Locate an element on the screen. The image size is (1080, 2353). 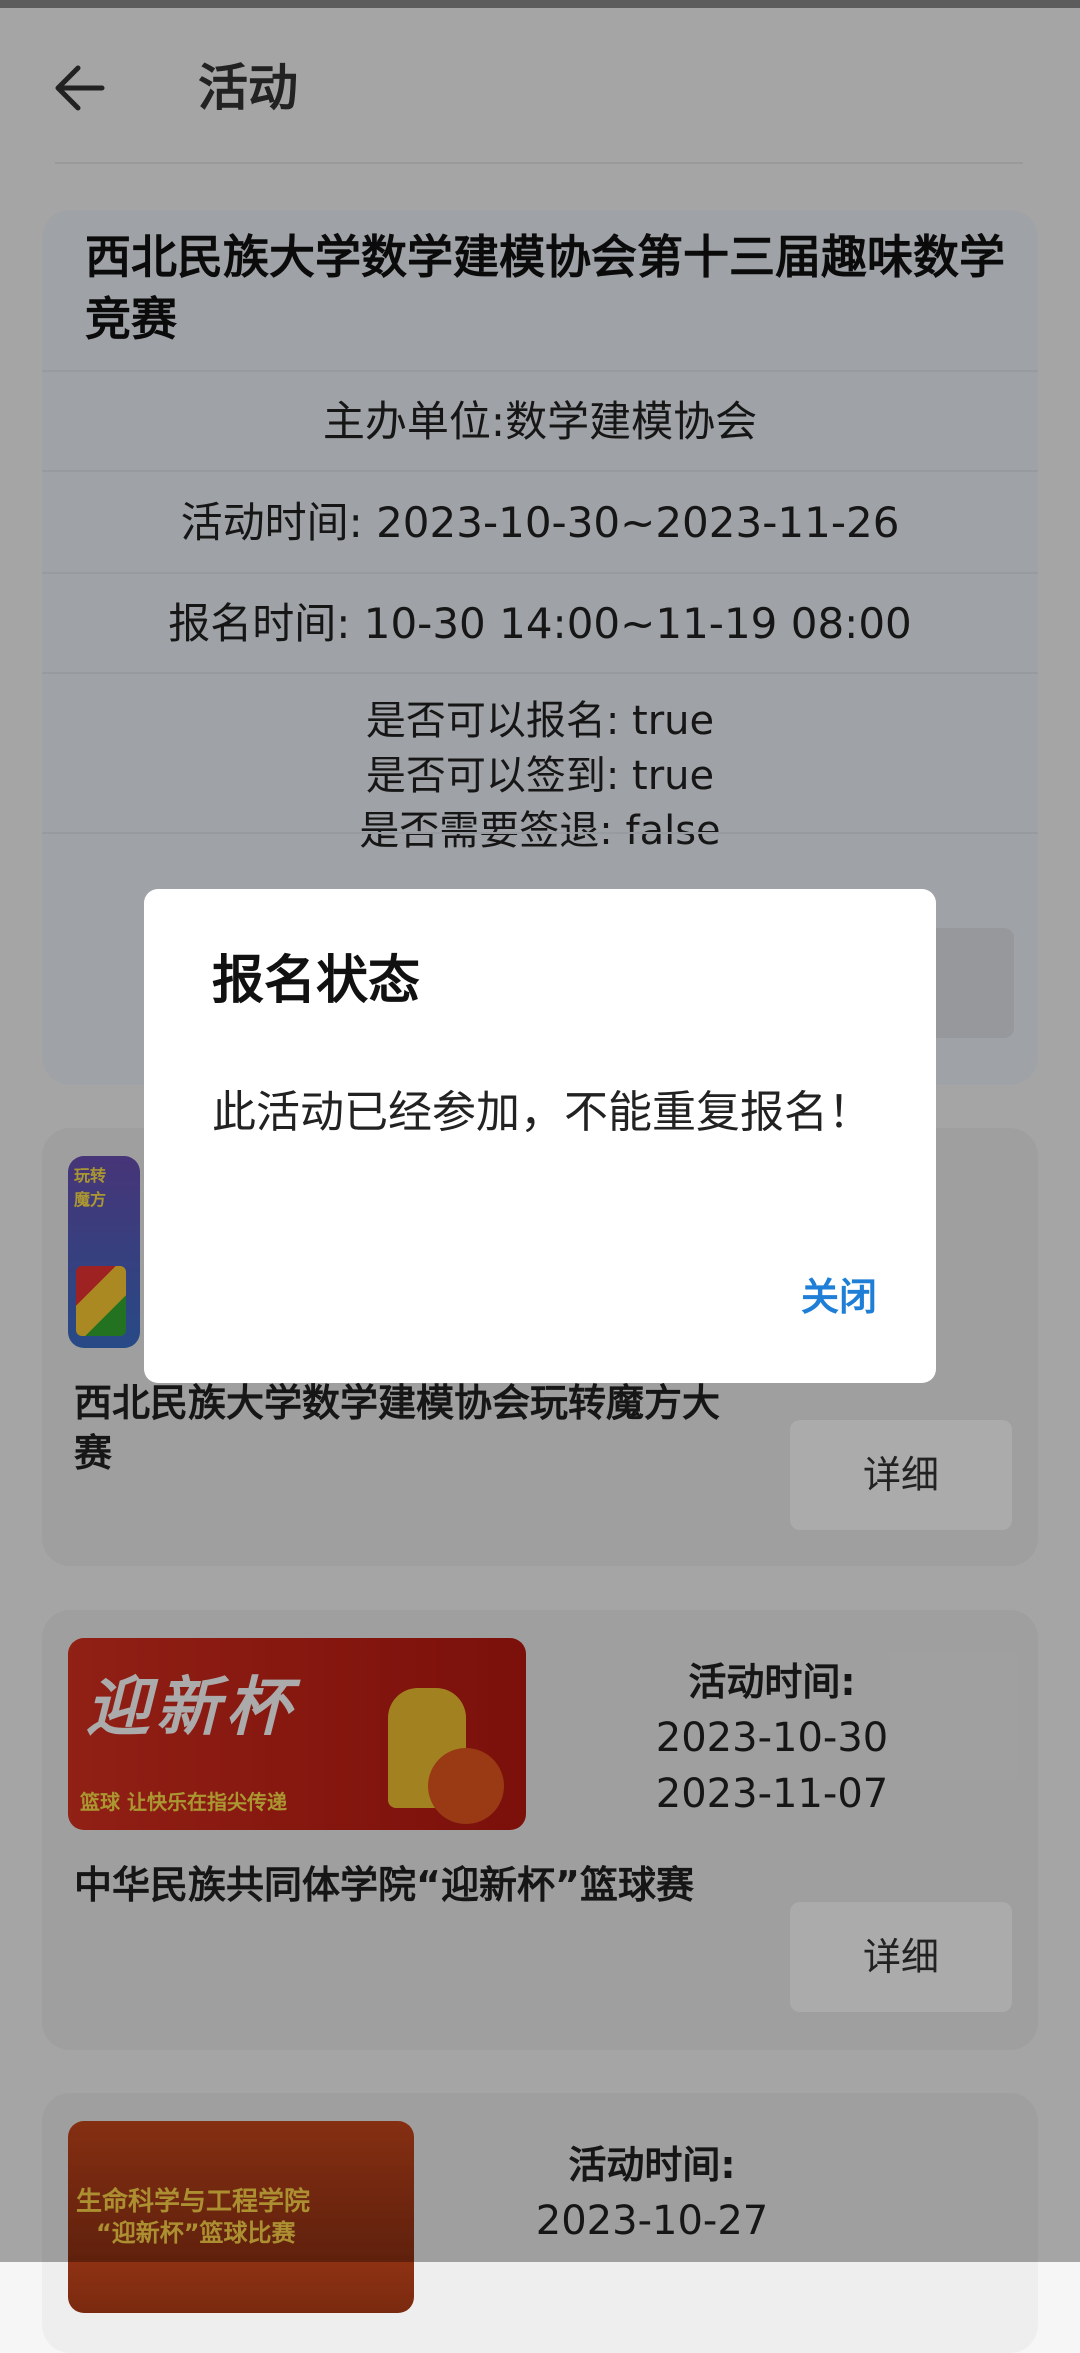
dialog-title: 报名状态 is located at coordinates (316, 981).